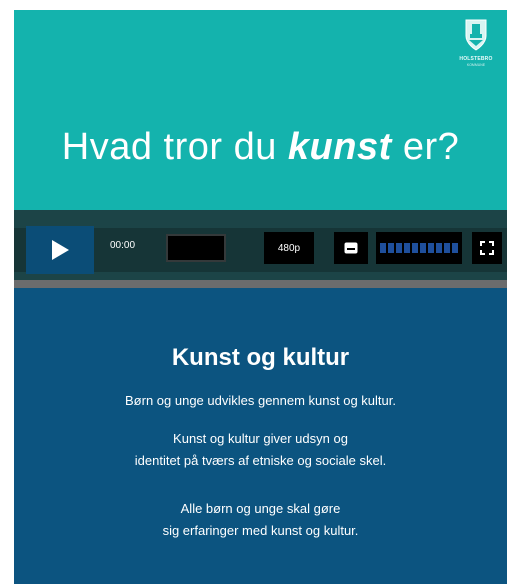  What do you see at coordinates (476, 65) in the screenshot?
I see `logo-subtitle: KOMMUNE` at bounding box center [476, 65].